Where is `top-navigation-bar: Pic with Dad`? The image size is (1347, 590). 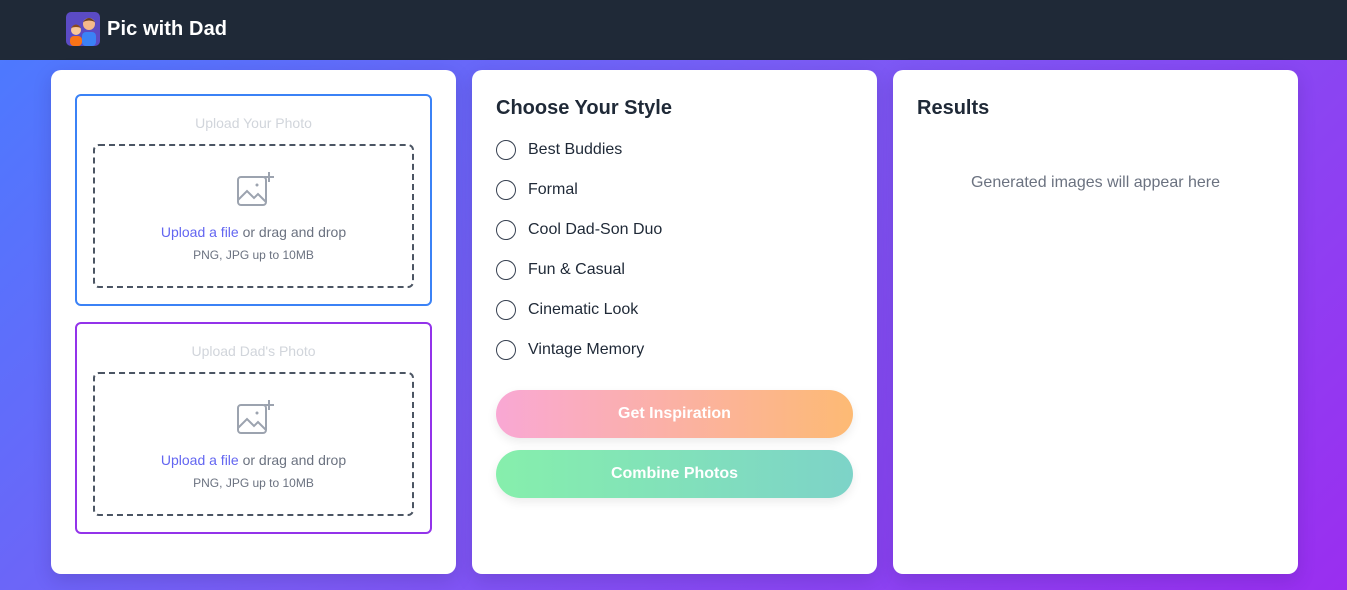
top-navigation-bar: Pic with Dad is located at coordinates (673, 30).